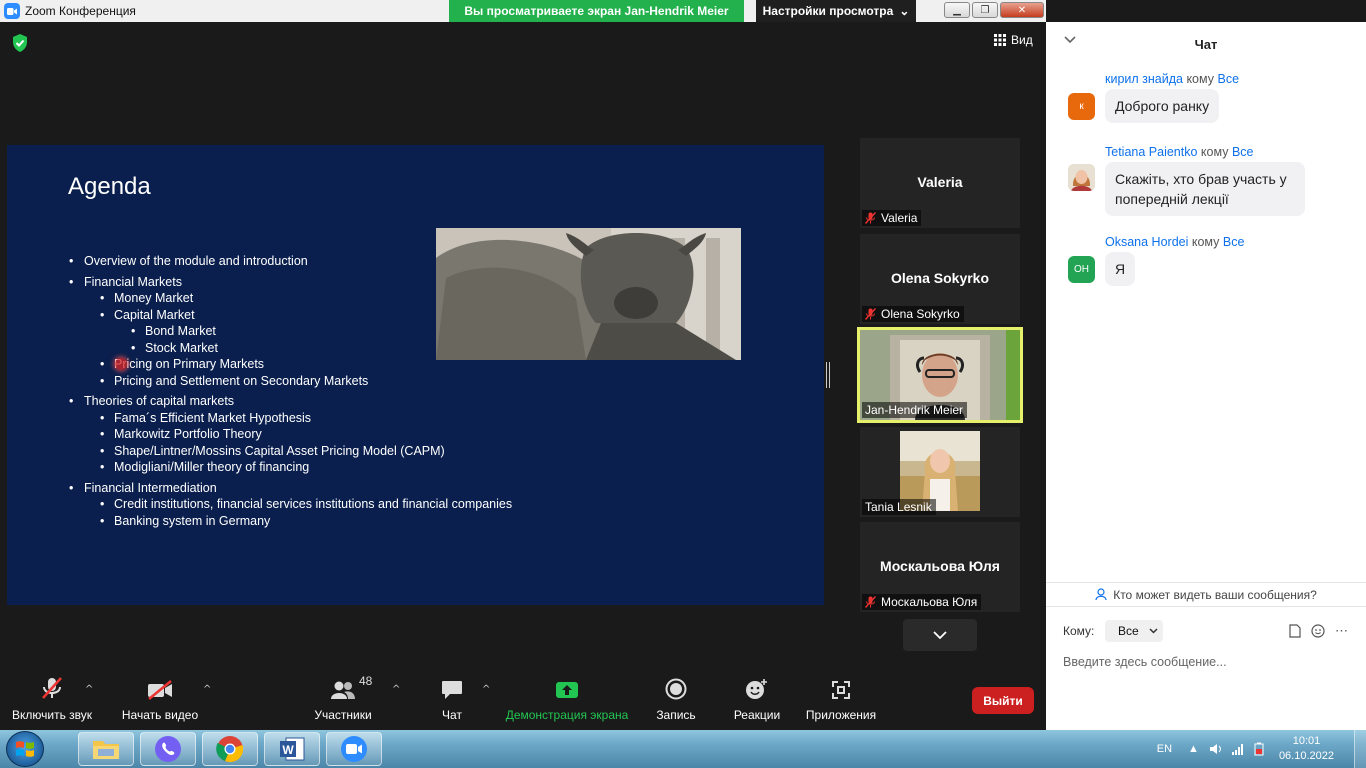  Describe the element at coordinates (756, 689) in the screenshot. I see `reactions-icon` at that location.